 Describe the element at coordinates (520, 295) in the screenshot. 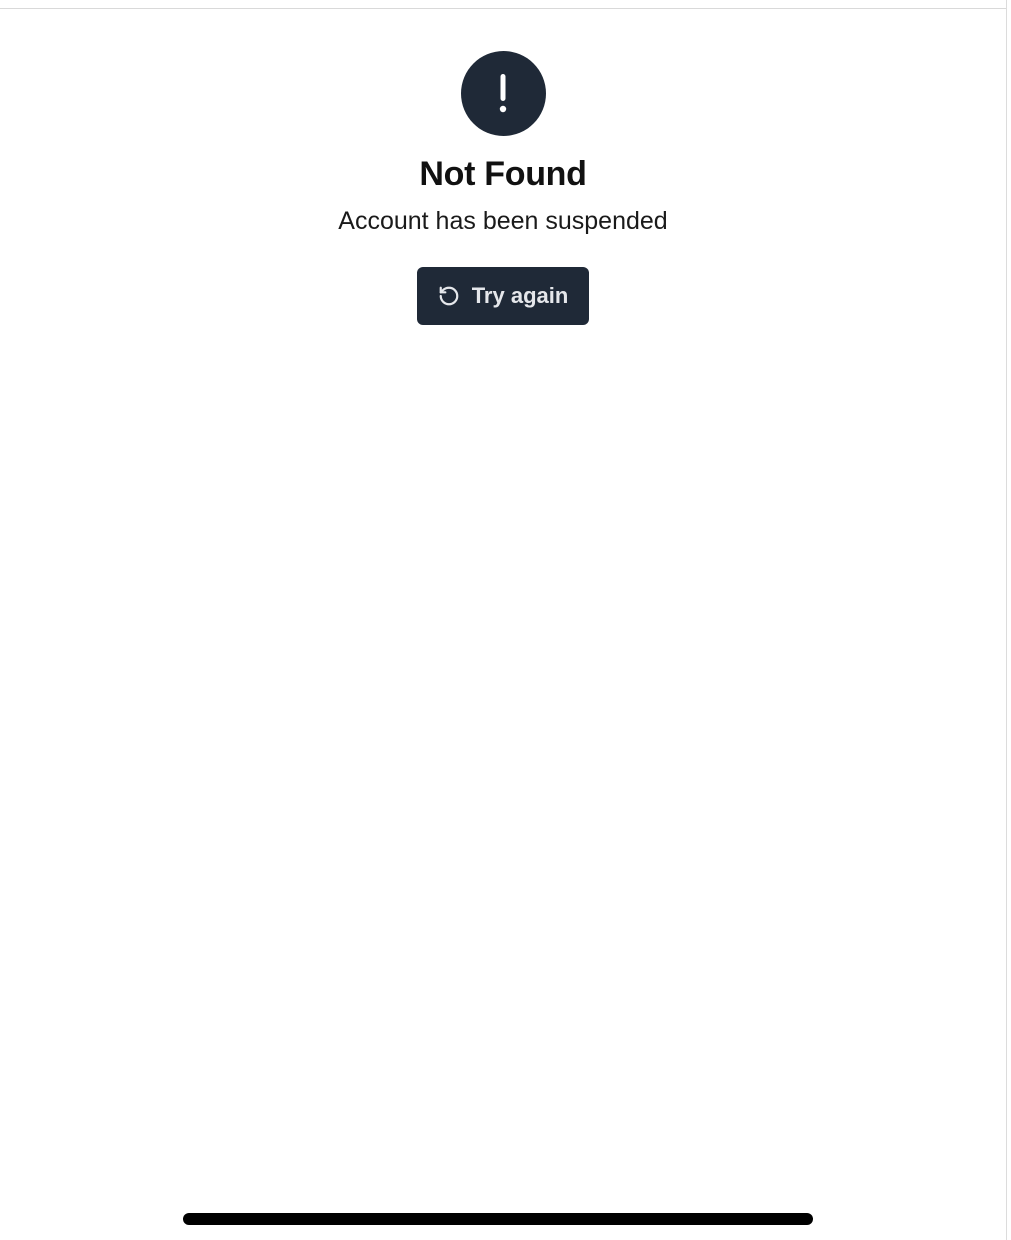

I see `try-again-label: Try again` at that location.